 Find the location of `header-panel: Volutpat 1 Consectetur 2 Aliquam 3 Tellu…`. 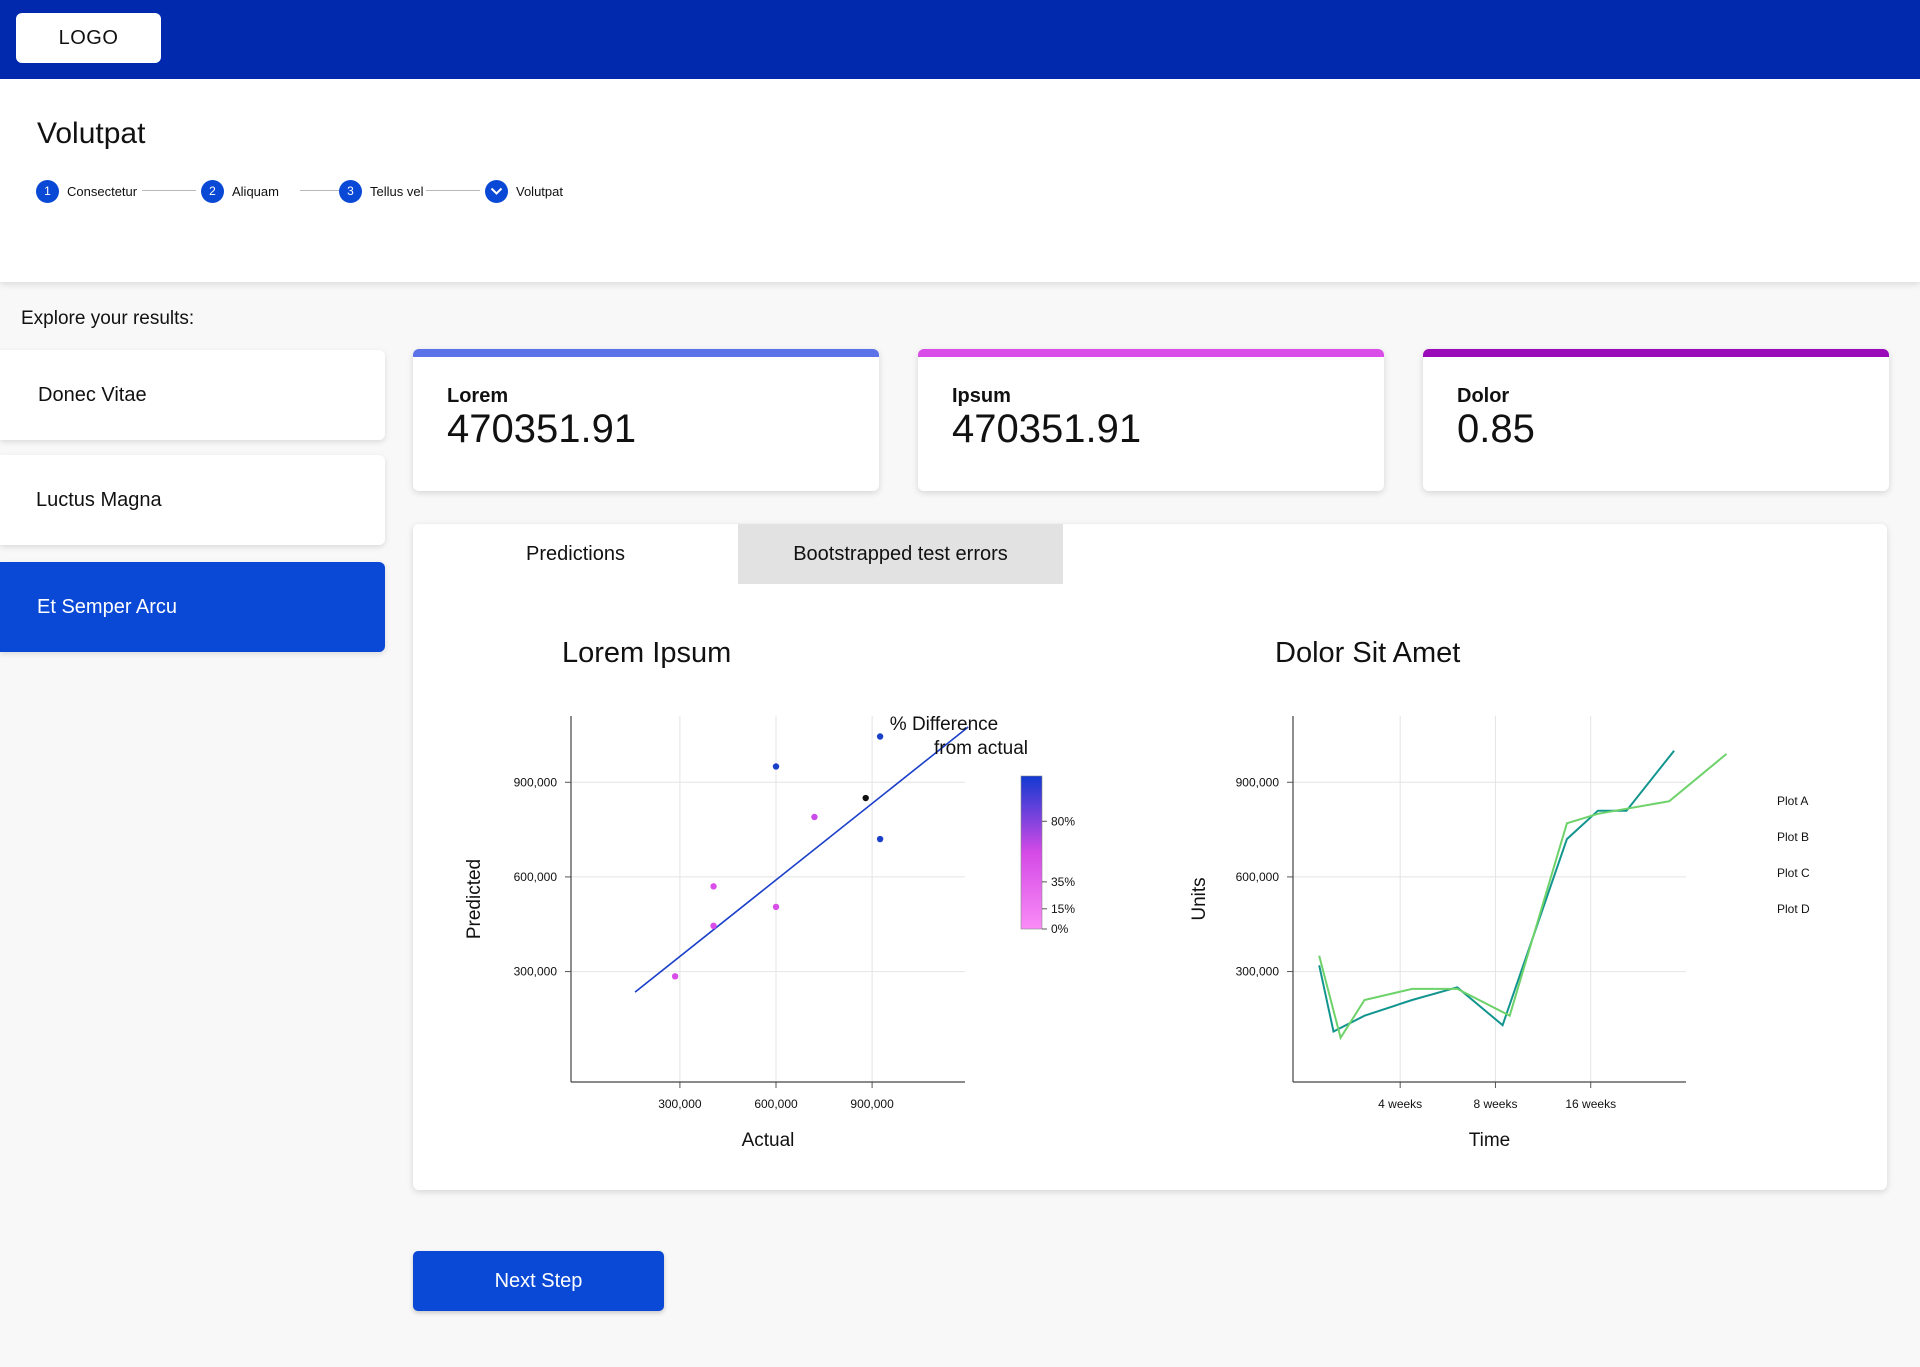

header-panel: Volutpat 1 Consectetur 2 Aliquam 3 Tellu… is located at coordinates (960, 180).